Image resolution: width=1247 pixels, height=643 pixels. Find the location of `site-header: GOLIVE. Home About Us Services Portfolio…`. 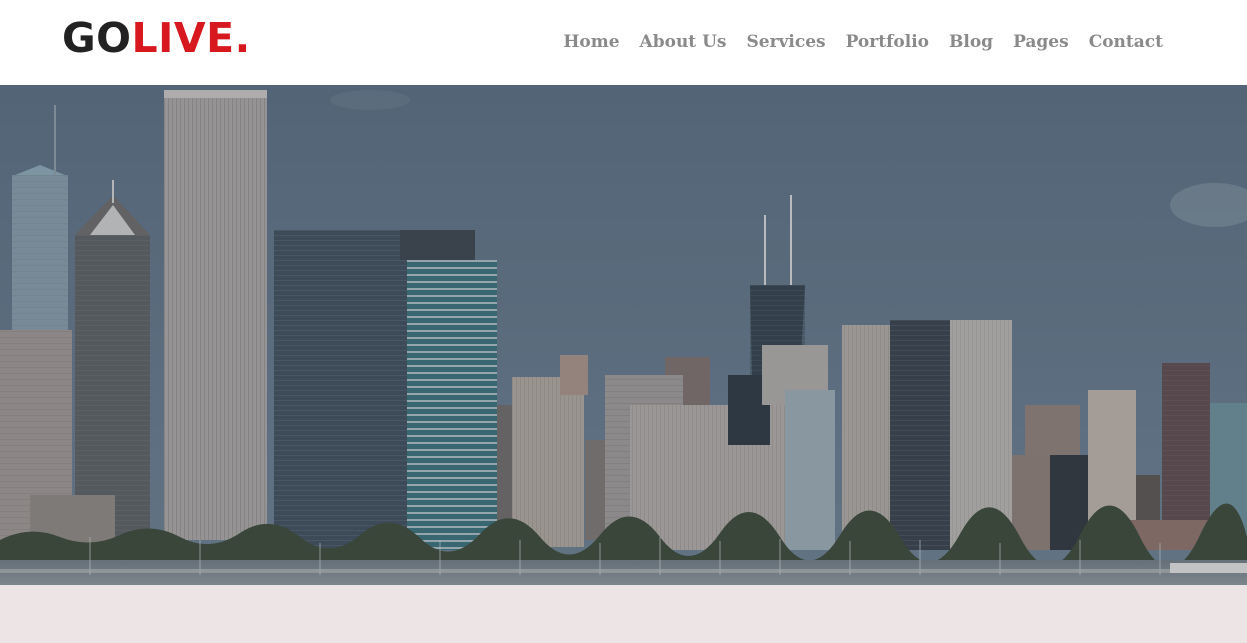

site-header: GOLIVE. Home About Us Services Portfolio… is located at coordinates (623, 42).